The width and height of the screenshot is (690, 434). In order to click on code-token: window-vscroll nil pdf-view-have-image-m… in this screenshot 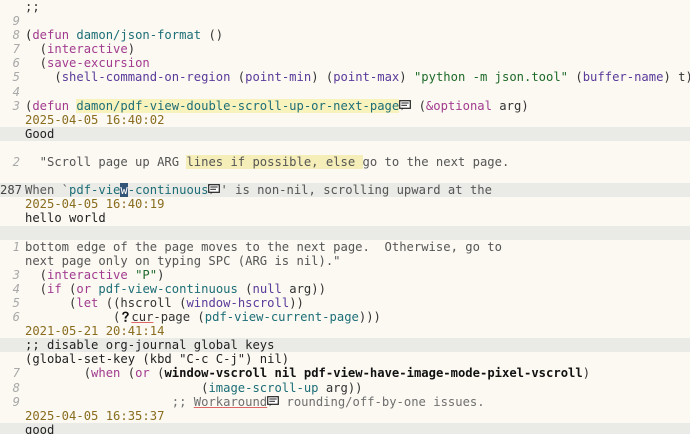, I will do `click(373, 373)`.